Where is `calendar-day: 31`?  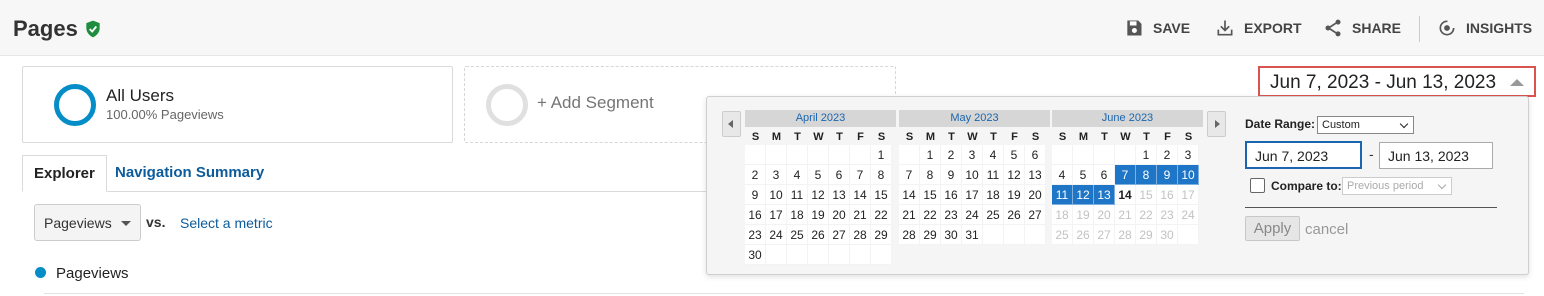 calendar-day: 31 is located at coordinates (972, 235).